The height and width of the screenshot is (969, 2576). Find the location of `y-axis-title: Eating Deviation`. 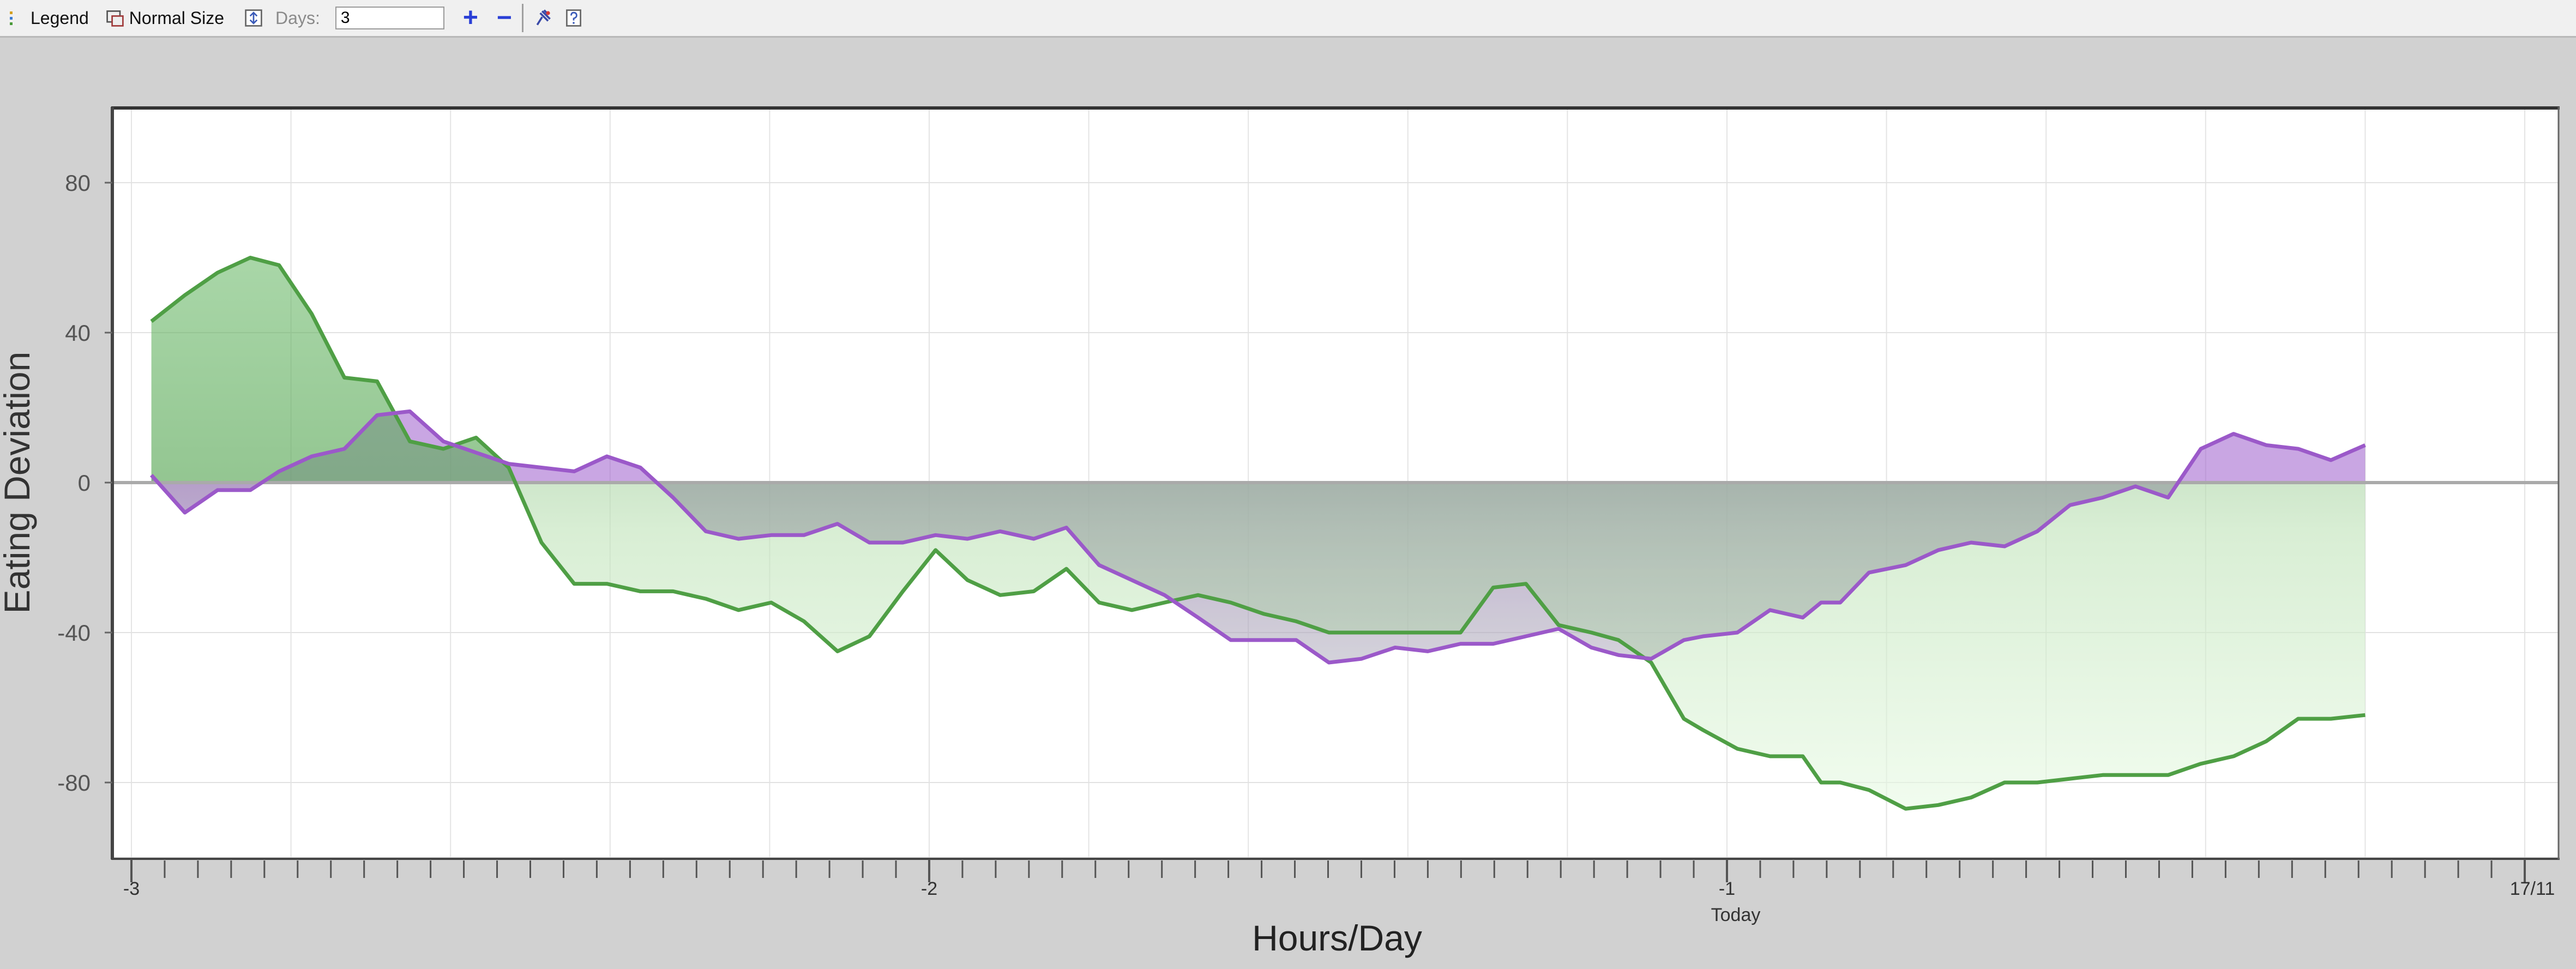

y-axis-title: Eating Deviation is located at coordinates (18, 483).